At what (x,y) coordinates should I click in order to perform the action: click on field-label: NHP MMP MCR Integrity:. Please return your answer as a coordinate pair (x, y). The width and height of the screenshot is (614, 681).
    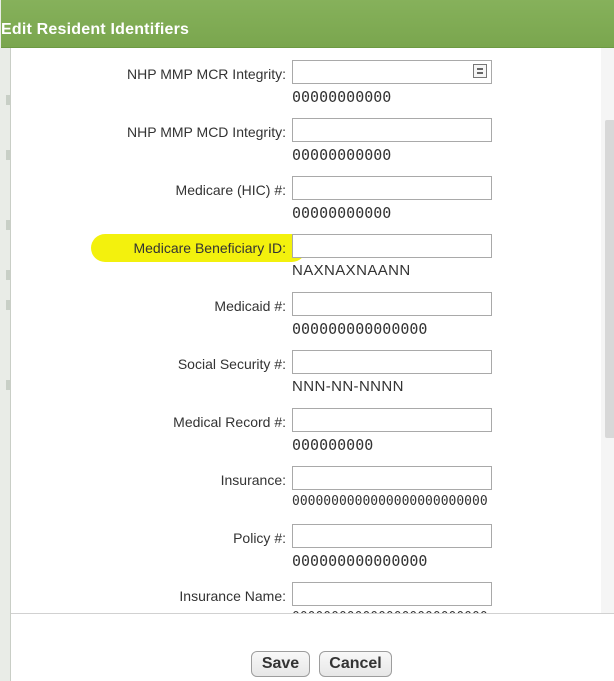
    Looking at the image, I should click on (206, 74).